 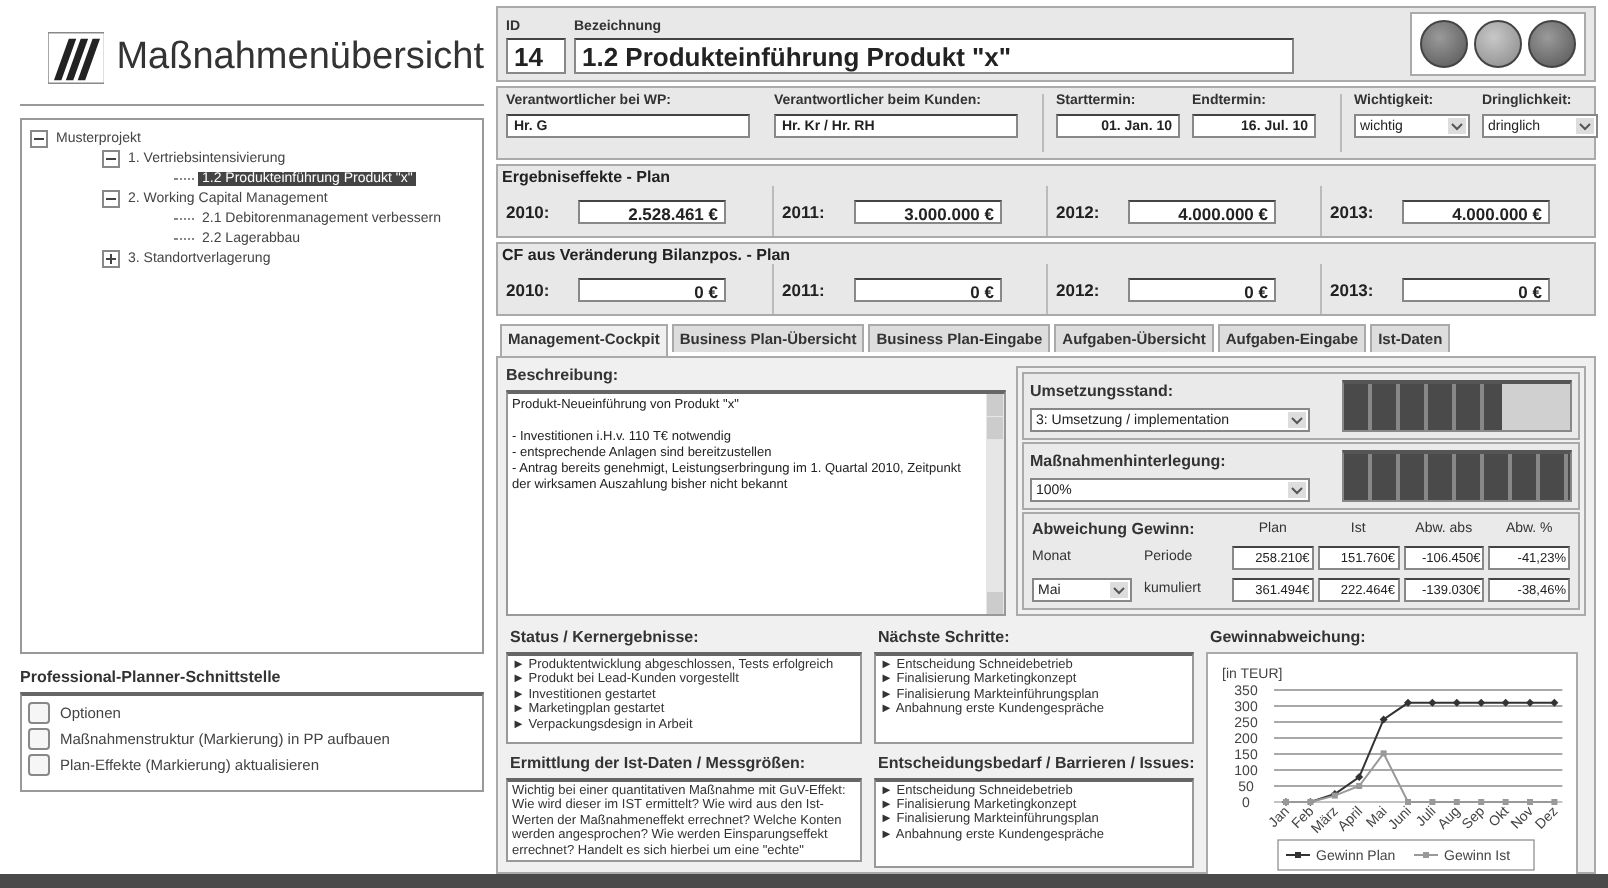 What do you see at coordinates (300, 58) in the screenshot?
I see `app-title: Maßnahmenübersicht` at bounding box center [300, 58].